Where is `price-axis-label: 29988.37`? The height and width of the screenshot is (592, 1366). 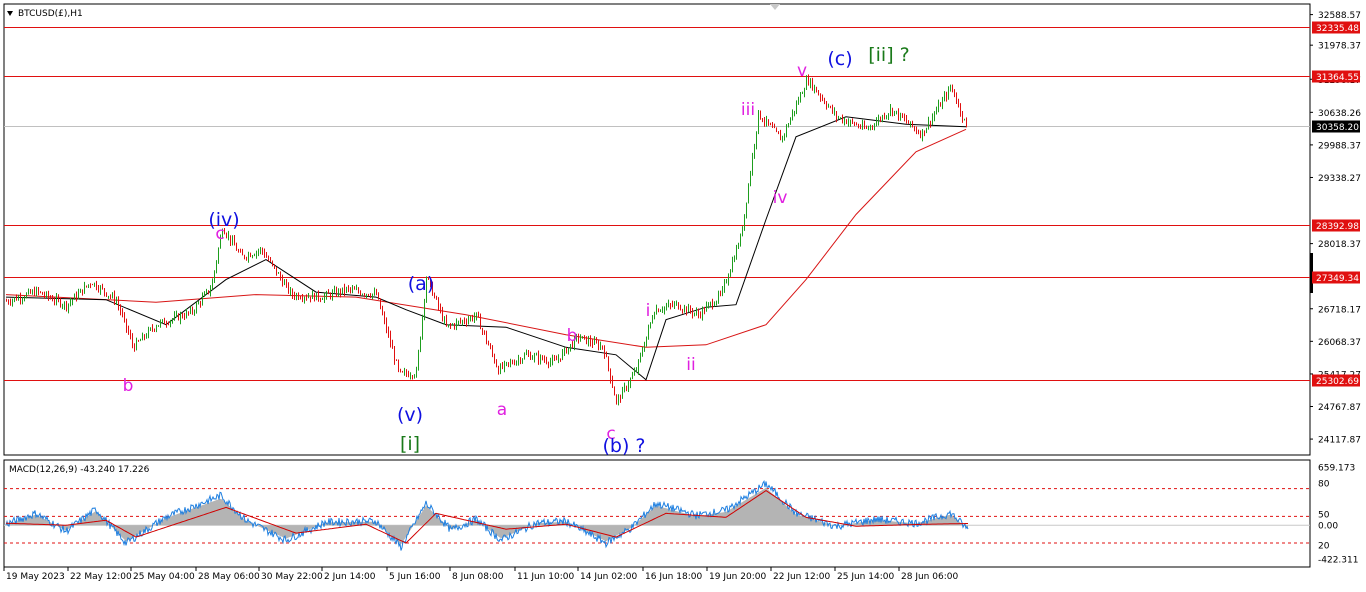
price-axis-label: 29988.37 is located at coordinates (1339, 146).